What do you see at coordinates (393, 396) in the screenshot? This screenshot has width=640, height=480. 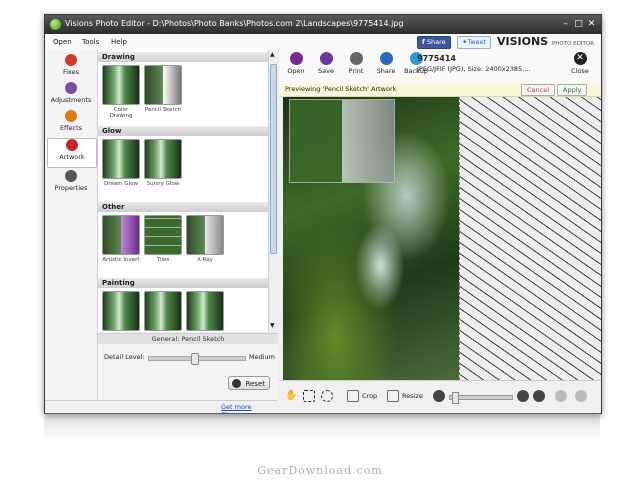 I see `resize-icon` at bounding box center [393, 396].